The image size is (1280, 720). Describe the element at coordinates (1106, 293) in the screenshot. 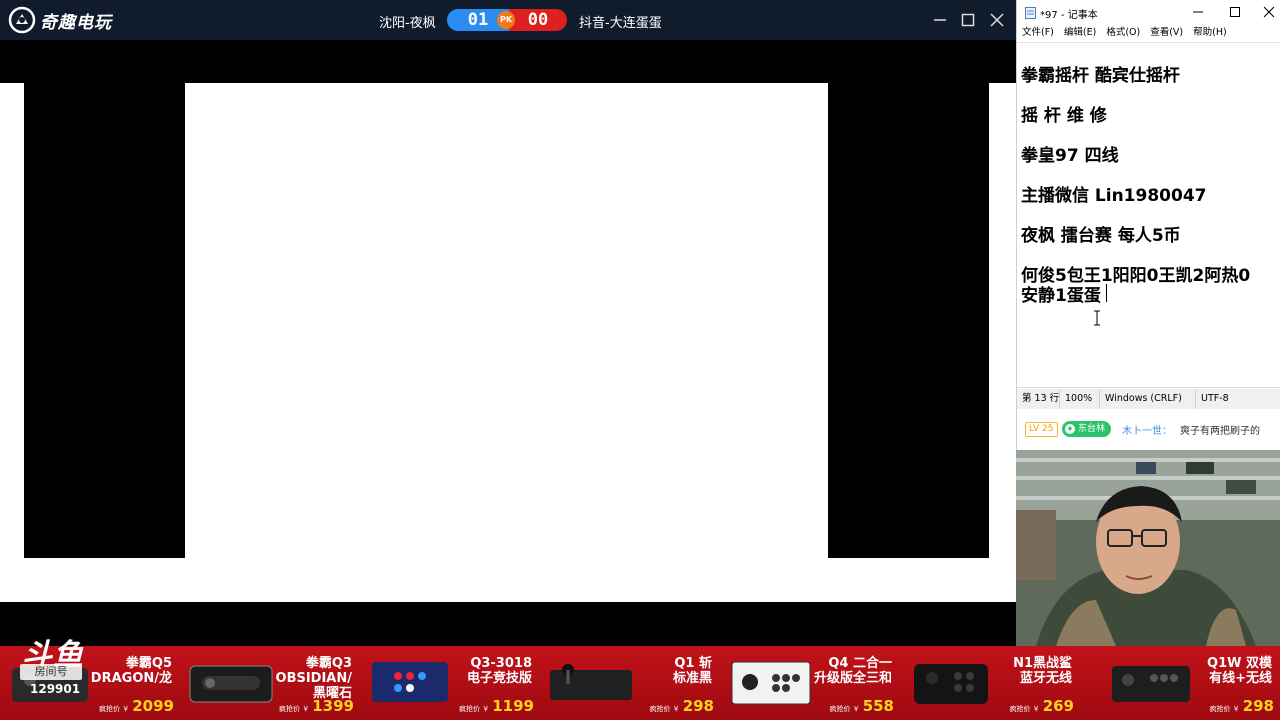

I see `text-caret` at that location.